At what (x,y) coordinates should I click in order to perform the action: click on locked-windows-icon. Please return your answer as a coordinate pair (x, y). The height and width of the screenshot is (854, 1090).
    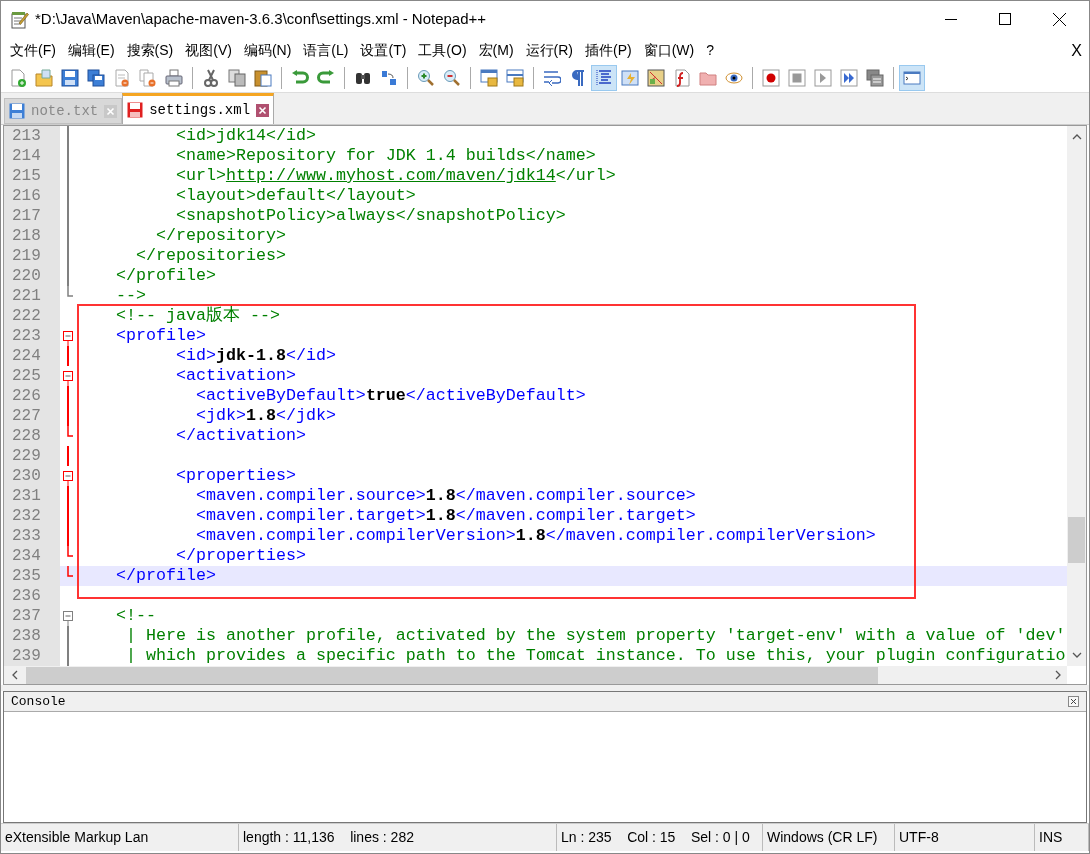
    Looking at the image, I should click on (515, 77).